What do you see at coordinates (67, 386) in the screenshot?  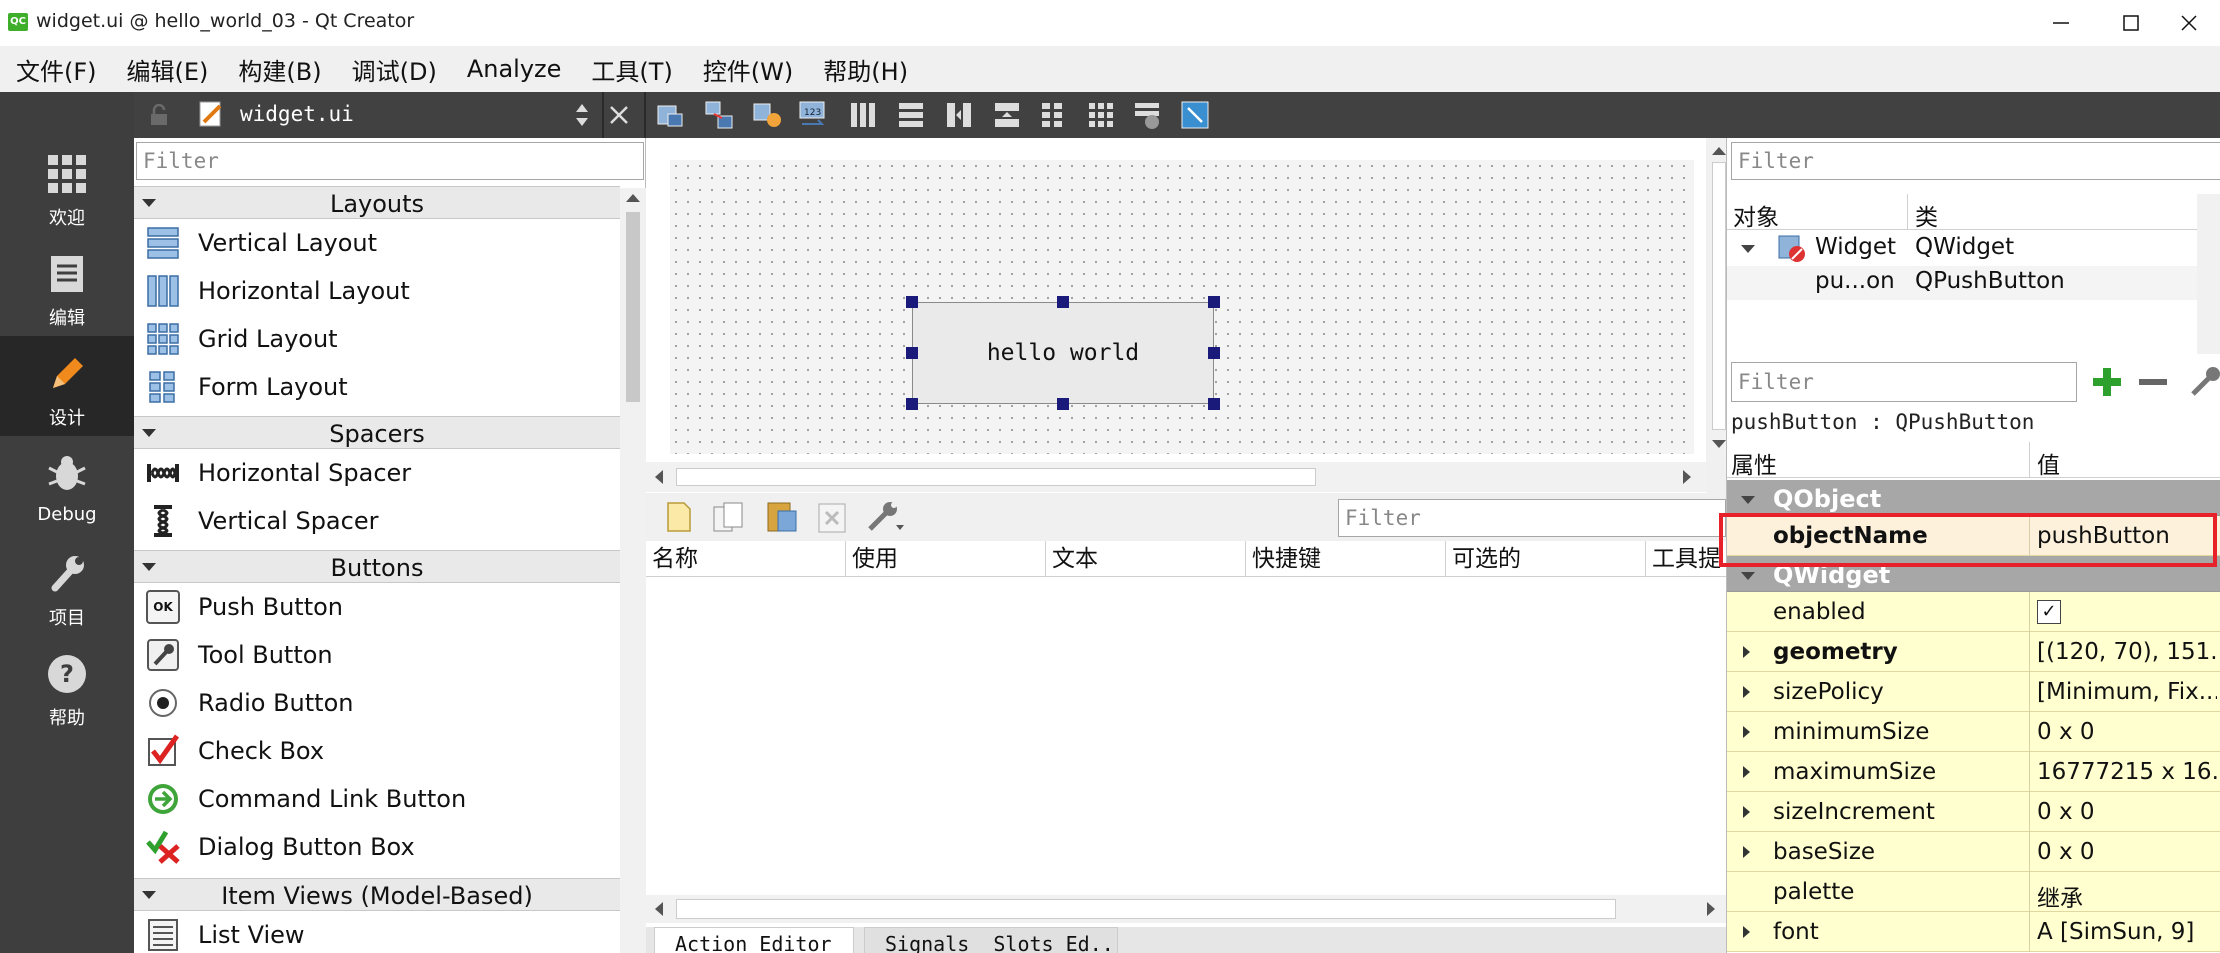 I see `mode-design: 设计` at bounding box center [67, 386].